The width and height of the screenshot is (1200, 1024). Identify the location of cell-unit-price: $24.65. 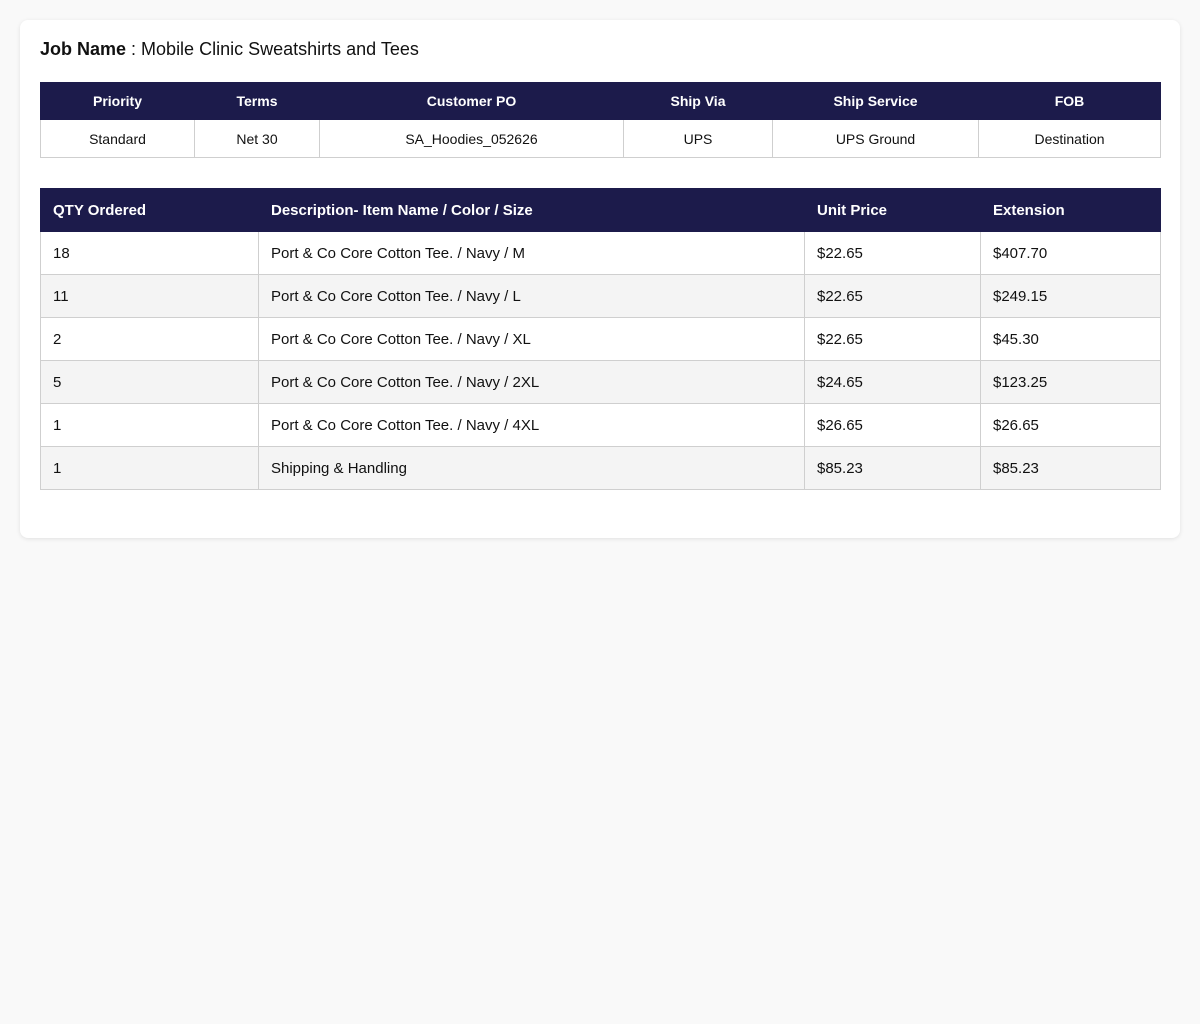
(892, 382).